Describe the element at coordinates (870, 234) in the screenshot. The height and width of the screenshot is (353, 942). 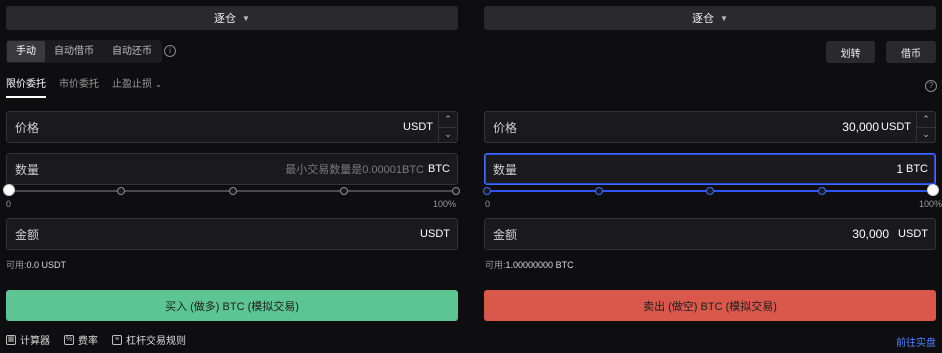
I see `total-value: 30,000` at that location.